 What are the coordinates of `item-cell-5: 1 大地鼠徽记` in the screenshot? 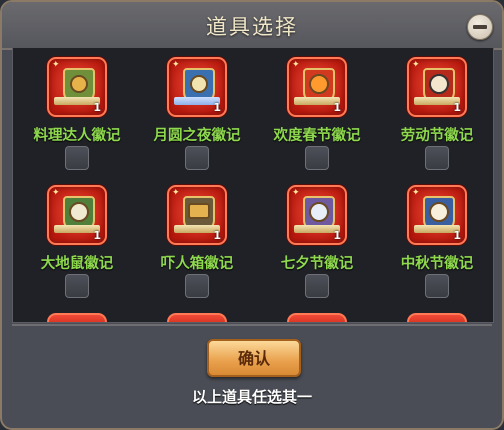 It's located at (77, 241).